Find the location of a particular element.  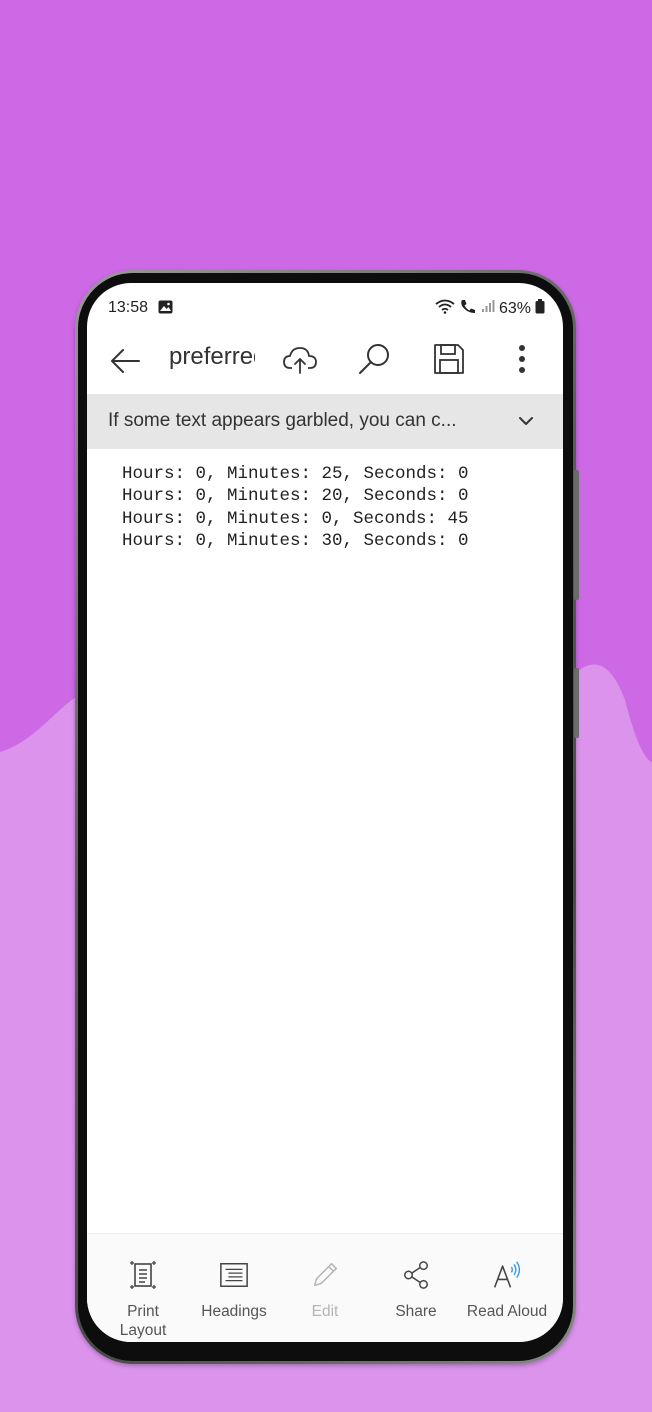

app-bar: preferred is located at coordinates (325, 362).